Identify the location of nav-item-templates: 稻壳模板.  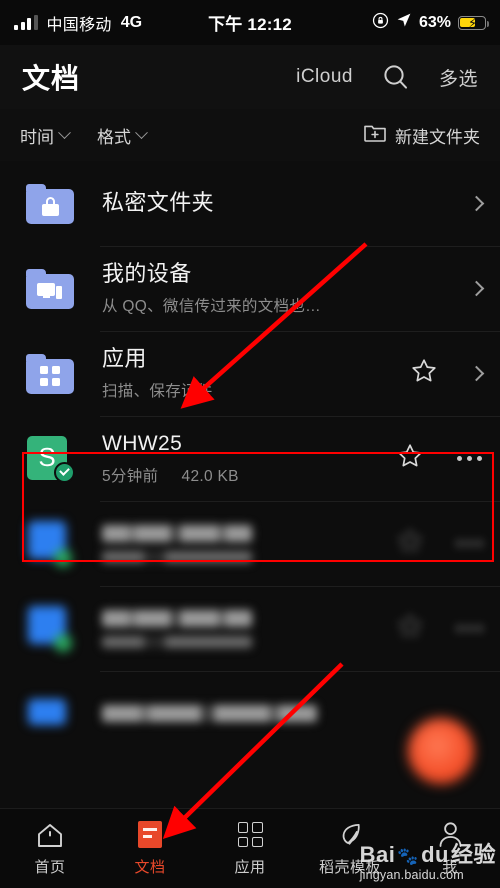
(350, 848).